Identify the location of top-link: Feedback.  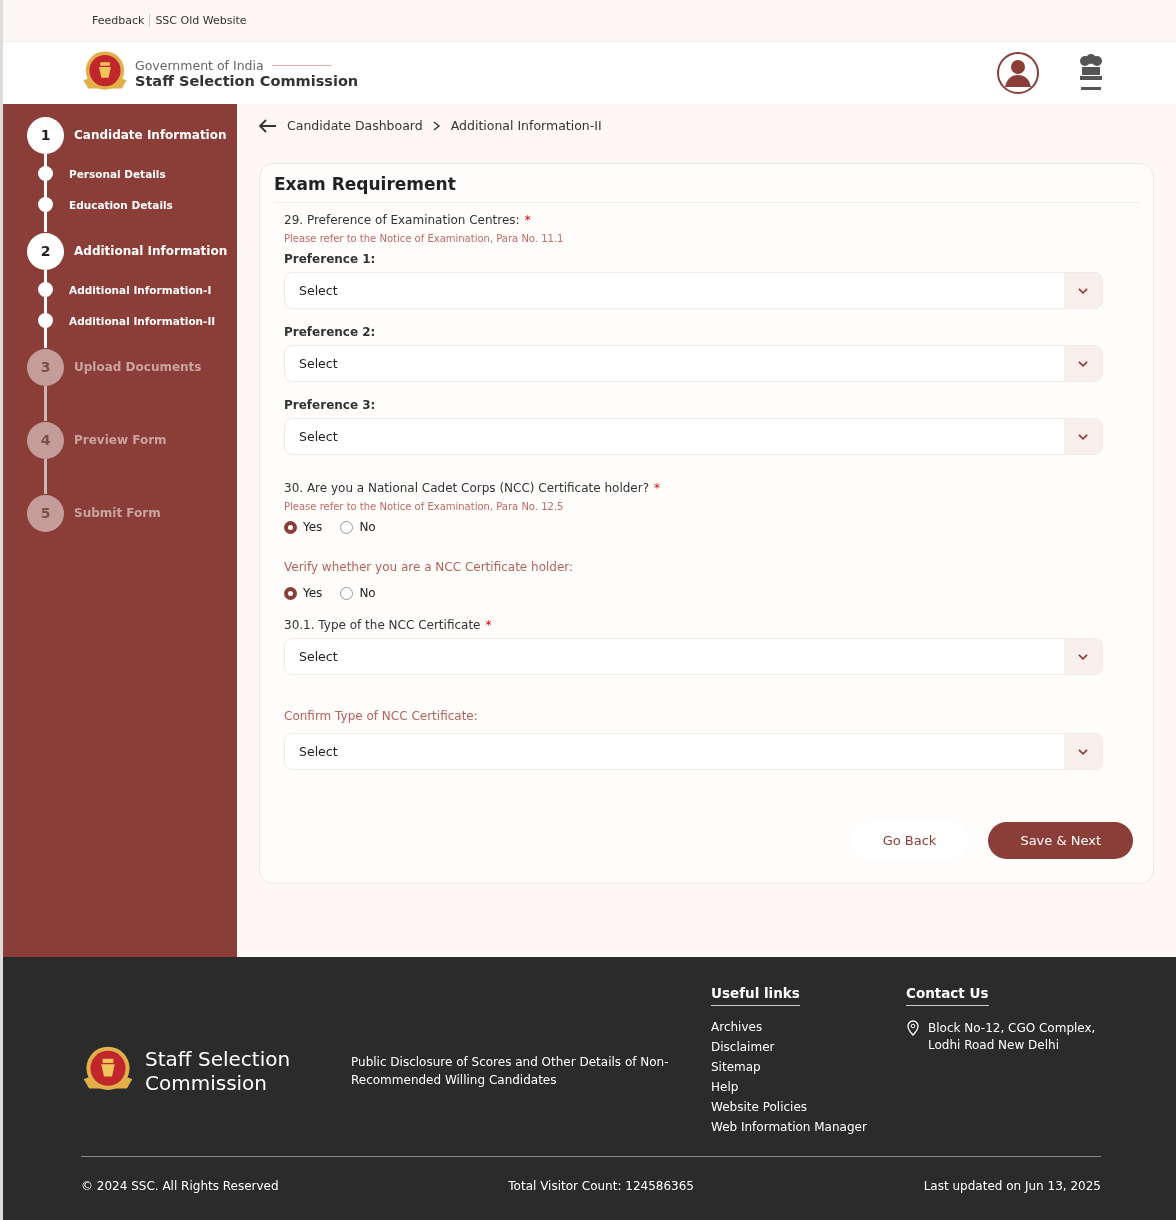
(118, 20).